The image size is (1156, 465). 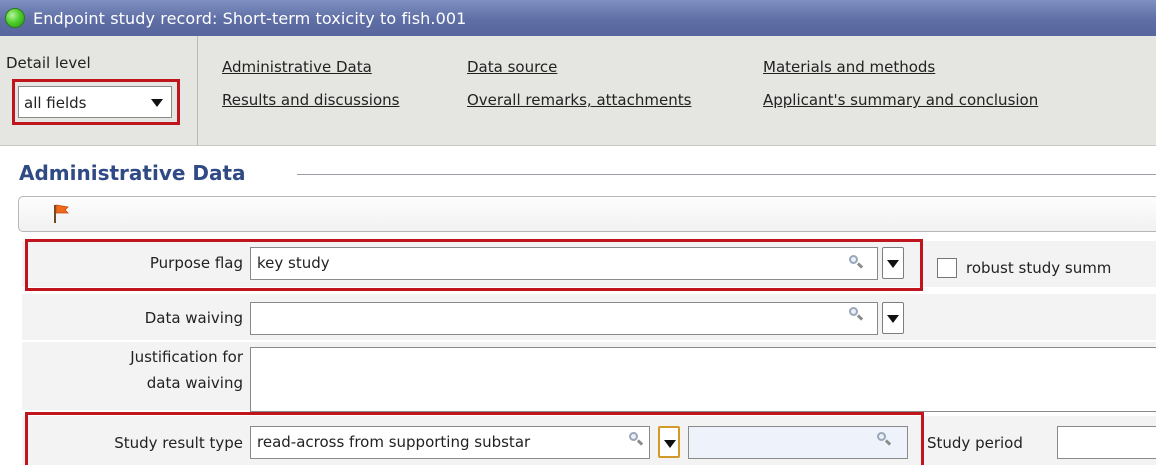 What do you see at coordinates (474, 265) in the screenshot?
I see `purpose-flag-highlight-box` at bounding box center [474, 265].